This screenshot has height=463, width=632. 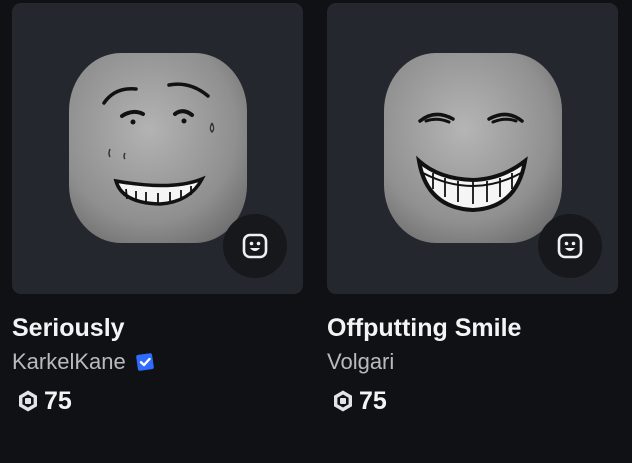 What do you see at coordinates (472, 362) in the screenshot?
I see `item-creator: Volgari` at bounding box center [472, 362].